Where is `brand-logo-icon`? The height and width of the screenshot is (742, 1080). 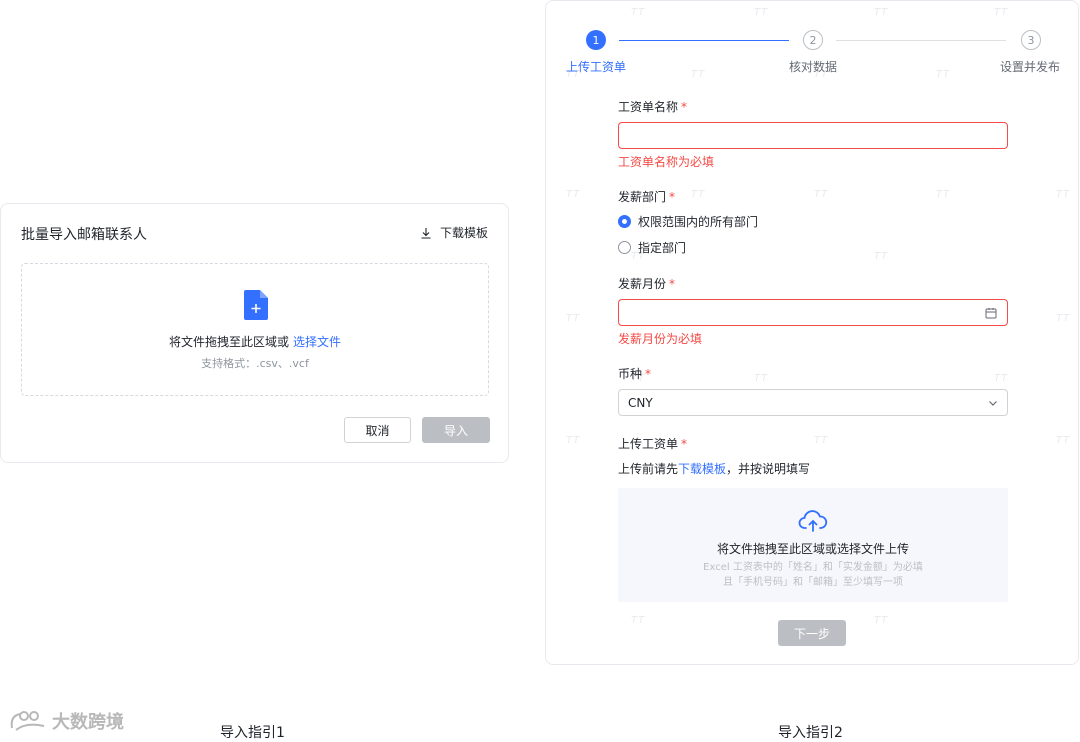 brand-logo-icon is located at coordinates (27, 721).